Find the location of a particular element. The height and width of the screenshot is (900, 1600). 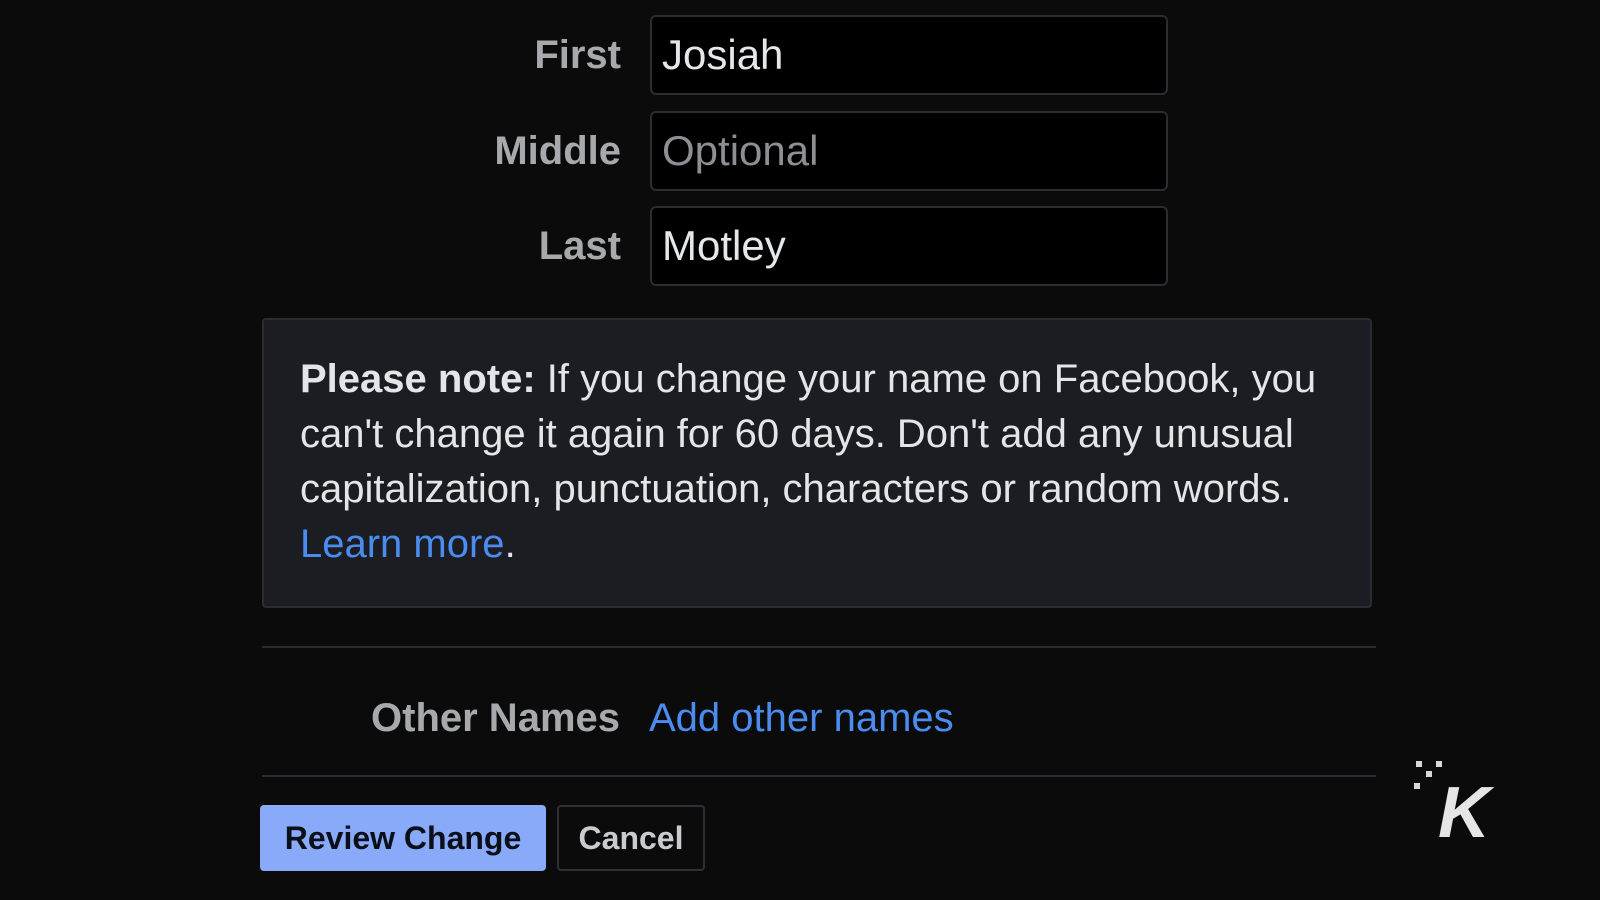

watermark-letter: K is located at coordinates (1466, 813).